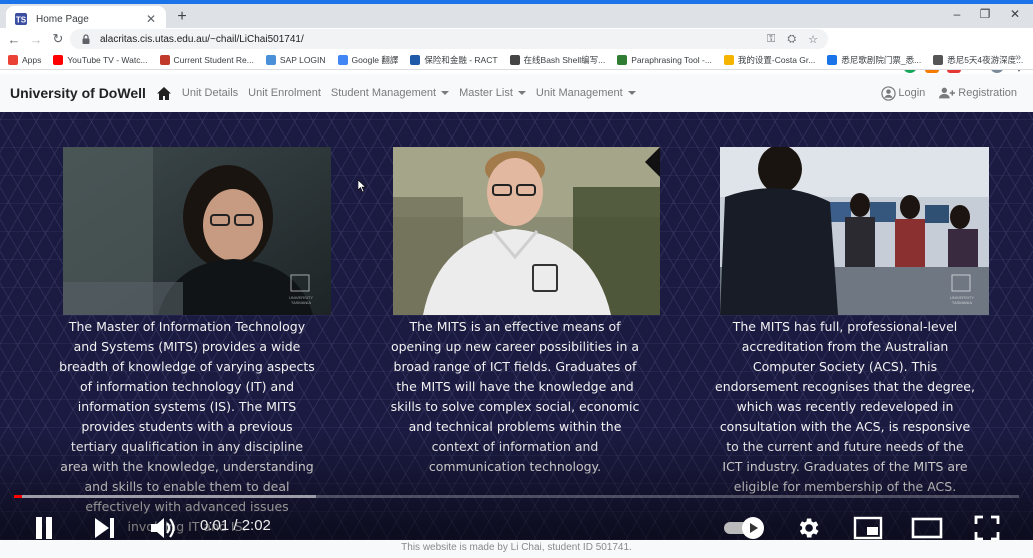 Image resolution: width=1033 pixels, height=558 pixels. What do you see at coordinates (182, 17) in the screenshot?
I see `new-tab-button: +` at bounding box center [182, 17].